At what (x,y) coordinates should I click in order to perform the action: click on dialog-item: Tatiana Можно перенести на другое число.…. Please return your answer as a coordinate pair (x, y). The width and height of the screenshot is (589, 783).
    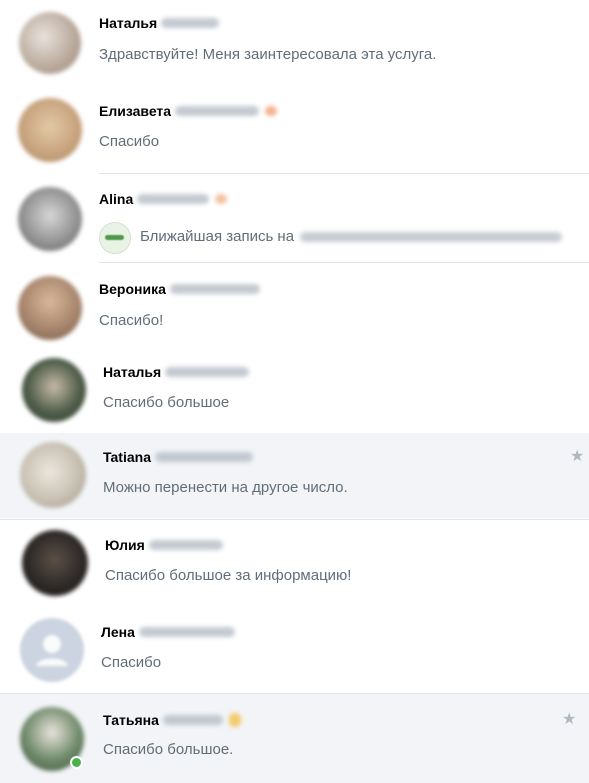
    Looking at the image, I should click on (294, 475).